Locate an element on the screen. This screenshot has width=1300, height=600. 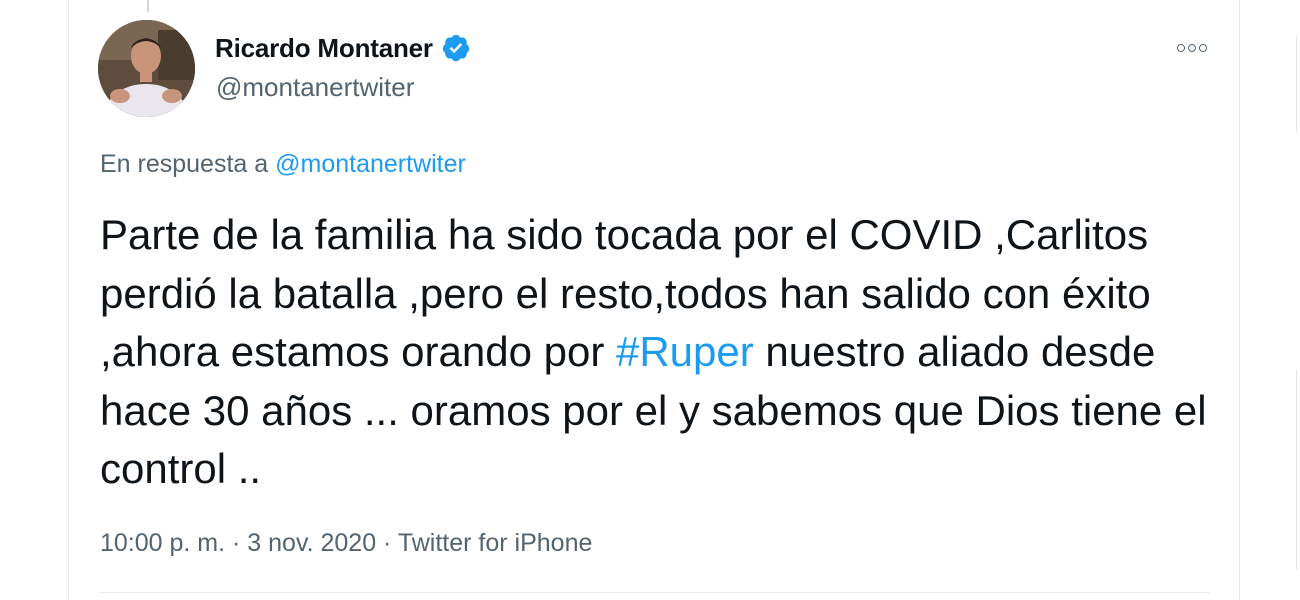
avatar is located at coordinates (146, 68).